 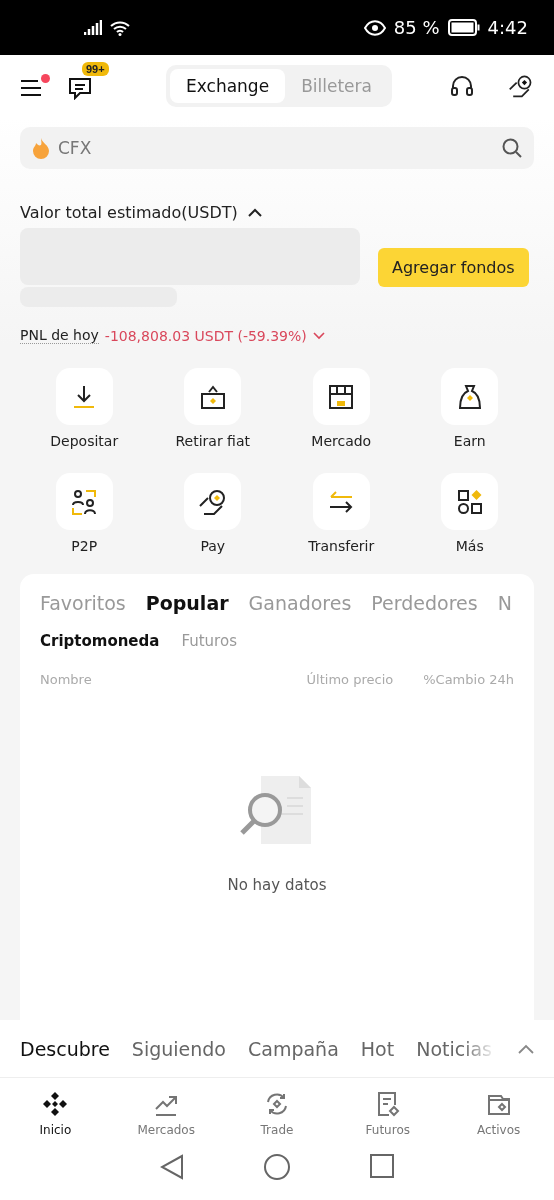 What do you see at coordinates (93, 27) in the screenshot?
I see `signal-icon` at bounding box center [93, 27].